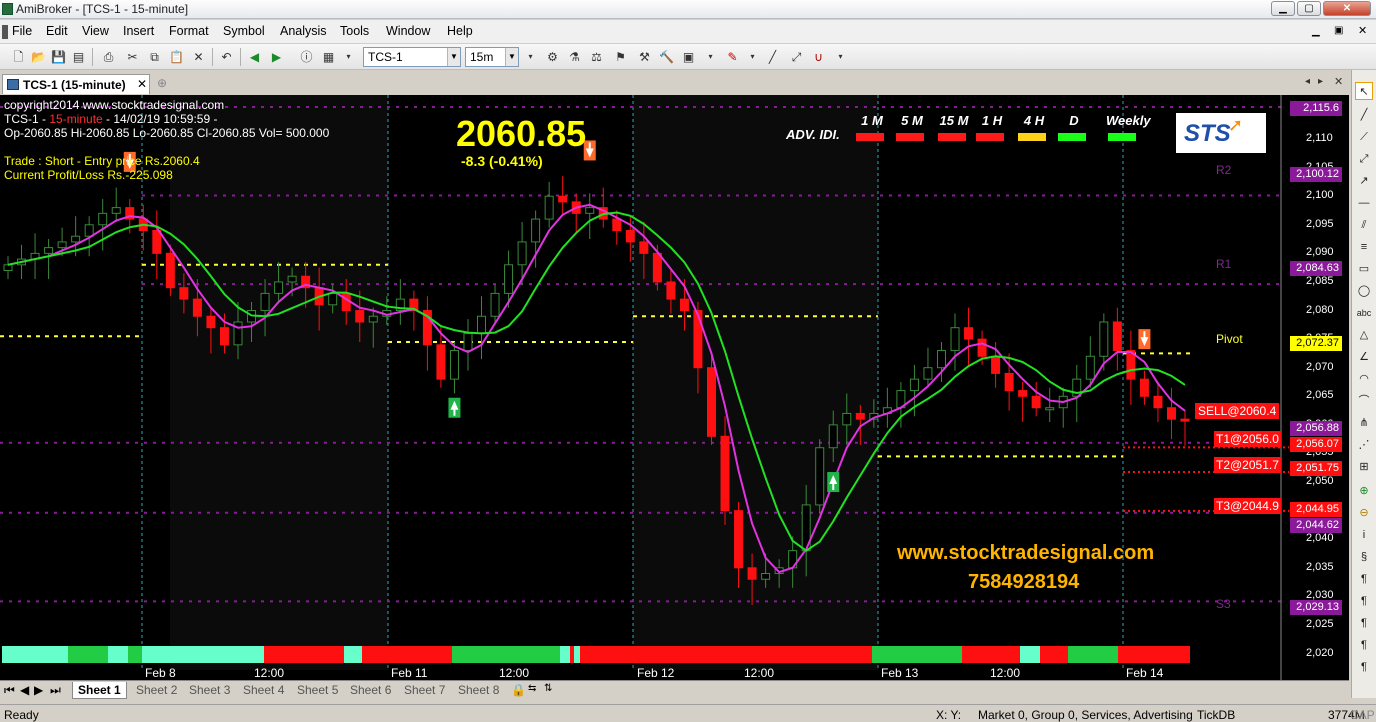  Describe the element at coordinates (317, 690) in the screenshot. I see `sheet-tab-5: Sheet 5` at that location.